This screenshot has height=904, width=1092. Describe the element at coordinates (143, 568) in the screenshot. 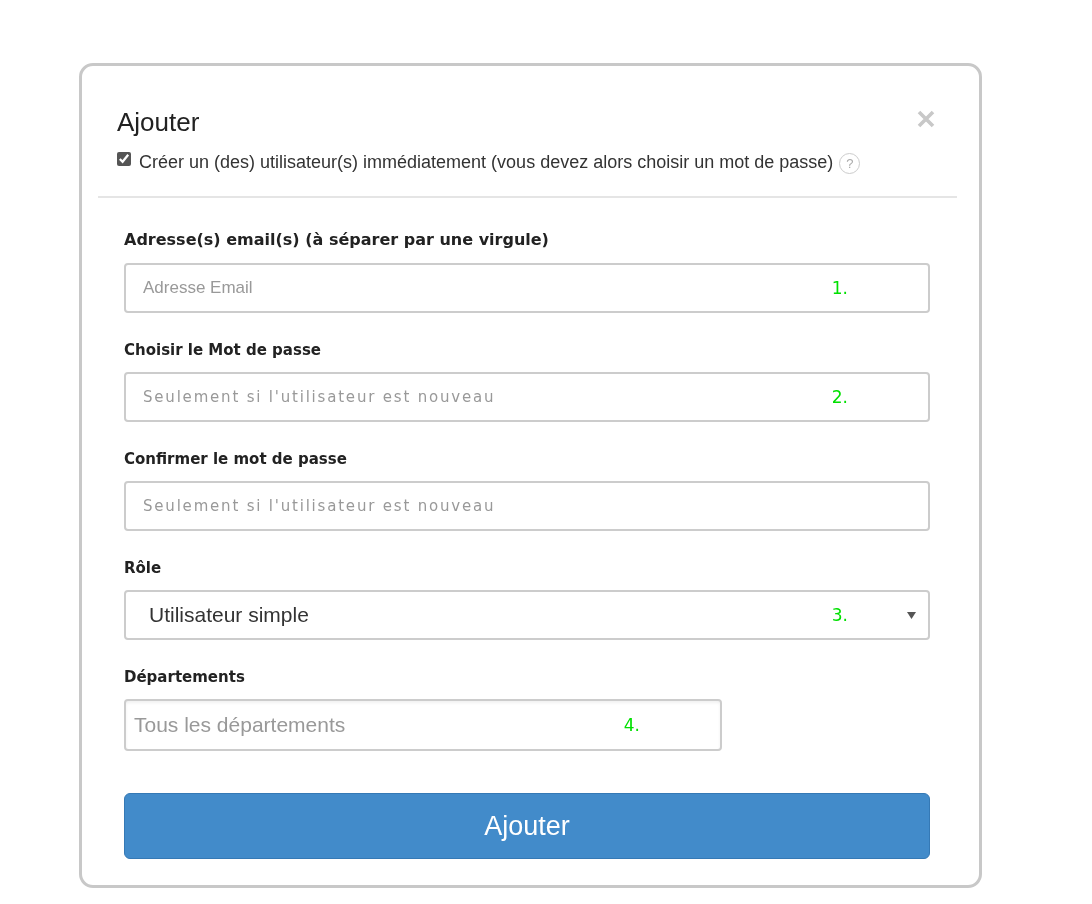

I see `field-label: Rôle` at that location.